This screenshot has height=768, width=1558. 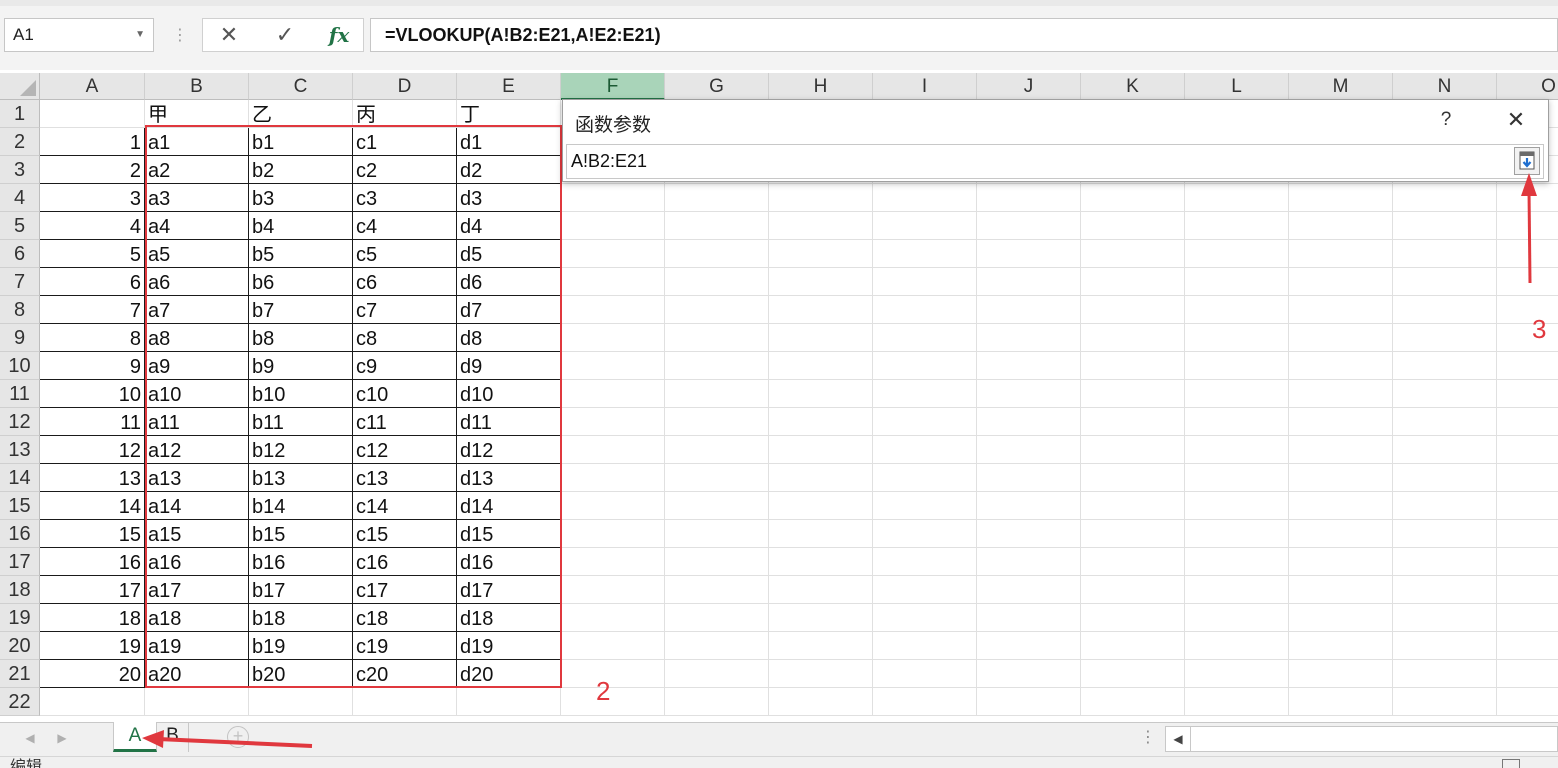 I want to click on status-bar: 编辑, so click(x=779, y=762).